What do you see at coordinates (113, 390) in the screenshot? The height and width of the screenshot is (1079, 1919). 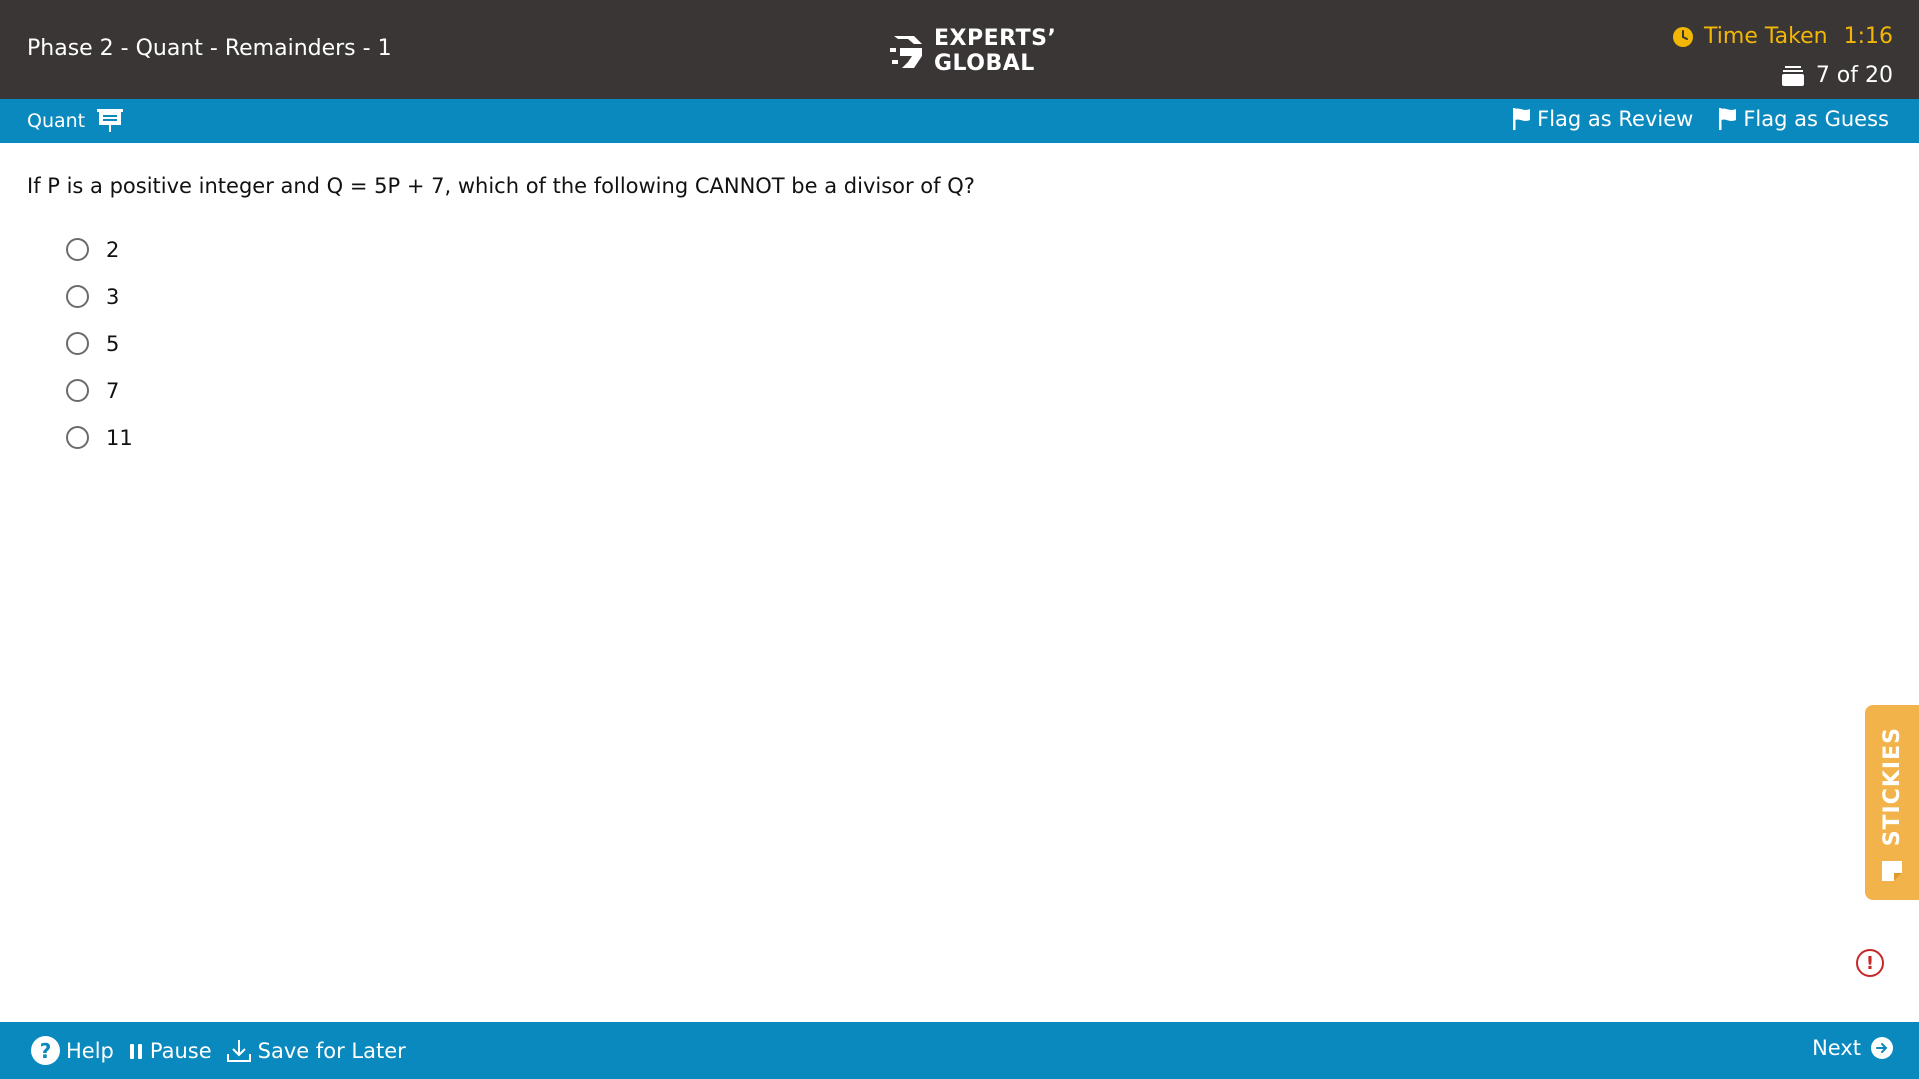 I see `option-label: 7` at bounding box center [113, 390].